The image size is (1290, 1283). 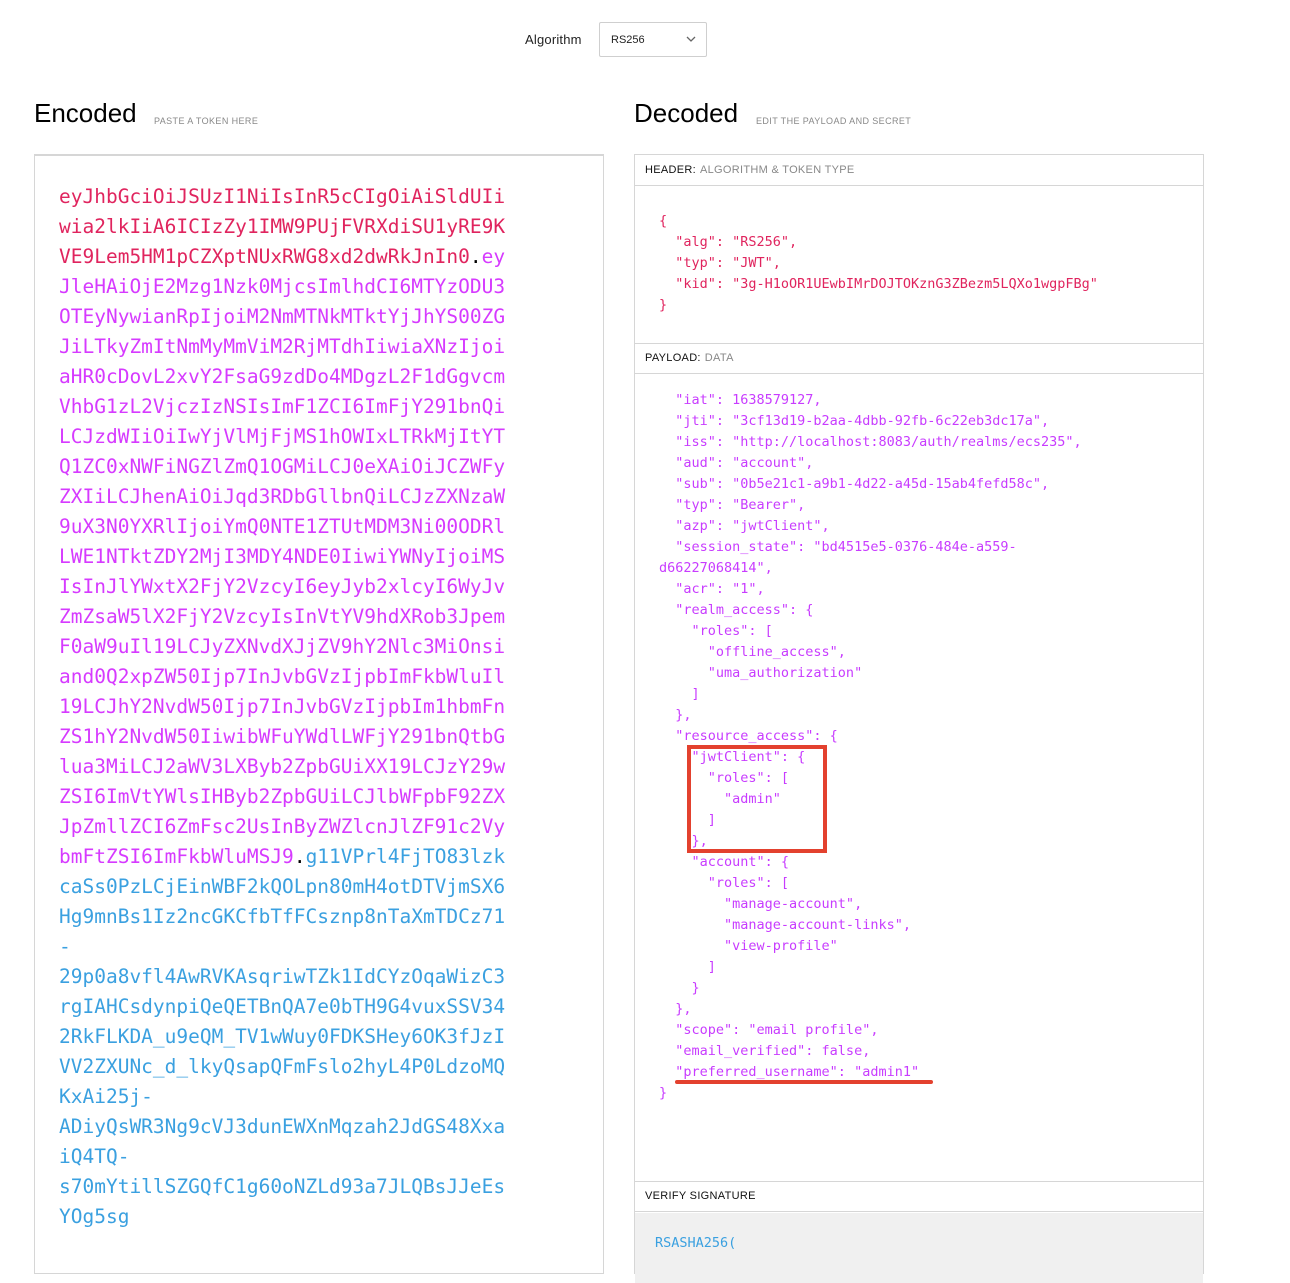 I want to click on algorithm-select: RS256, so click(x=653, y=39).